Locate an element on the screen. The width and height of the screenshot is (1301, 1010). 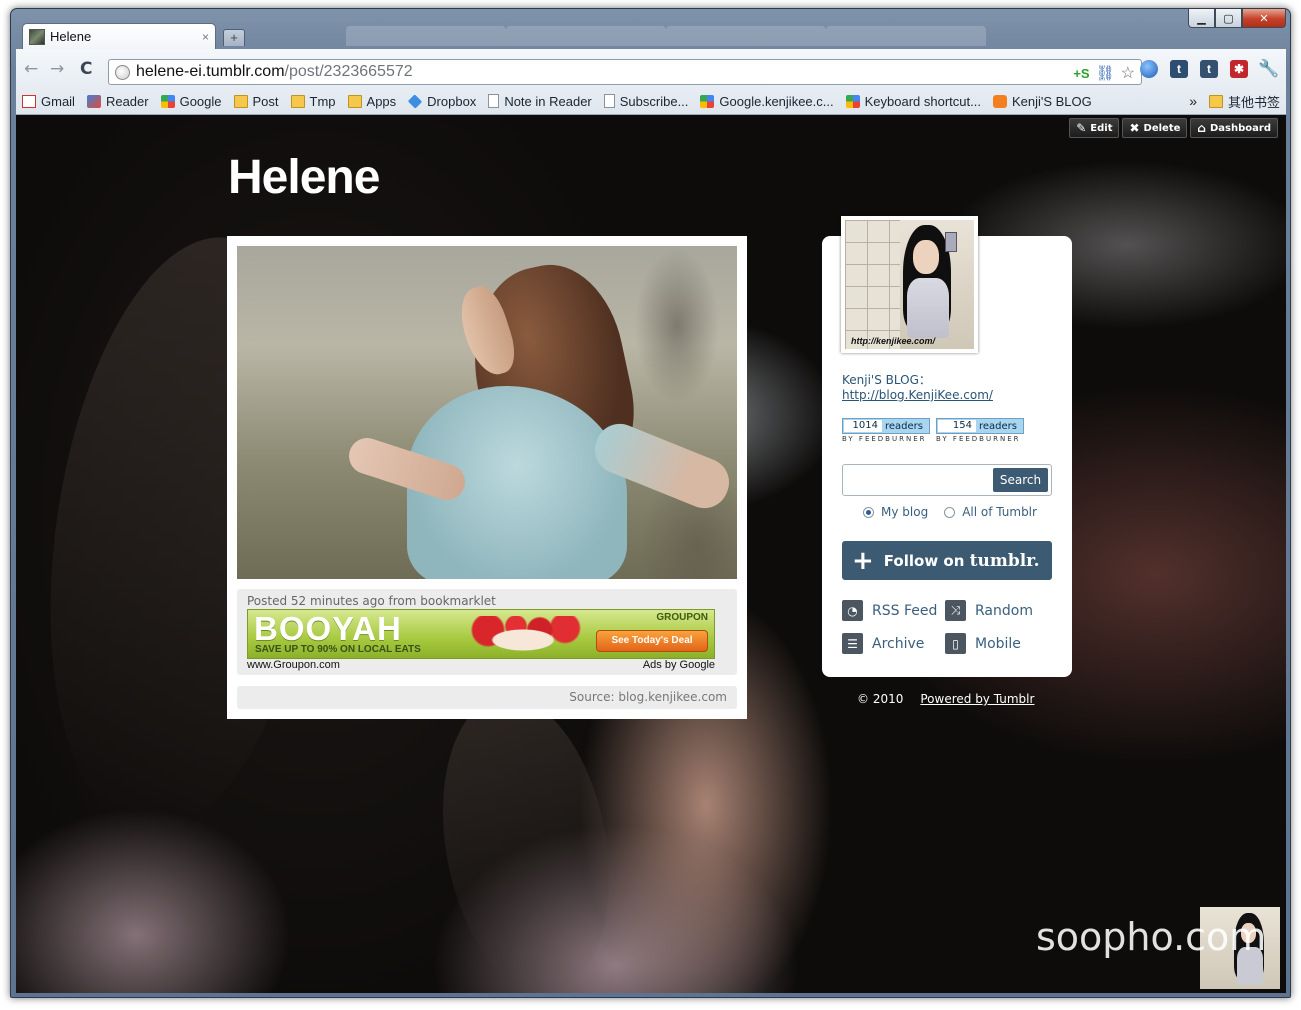
close-window-button: ✕ is located at coordinates (1264, 18).